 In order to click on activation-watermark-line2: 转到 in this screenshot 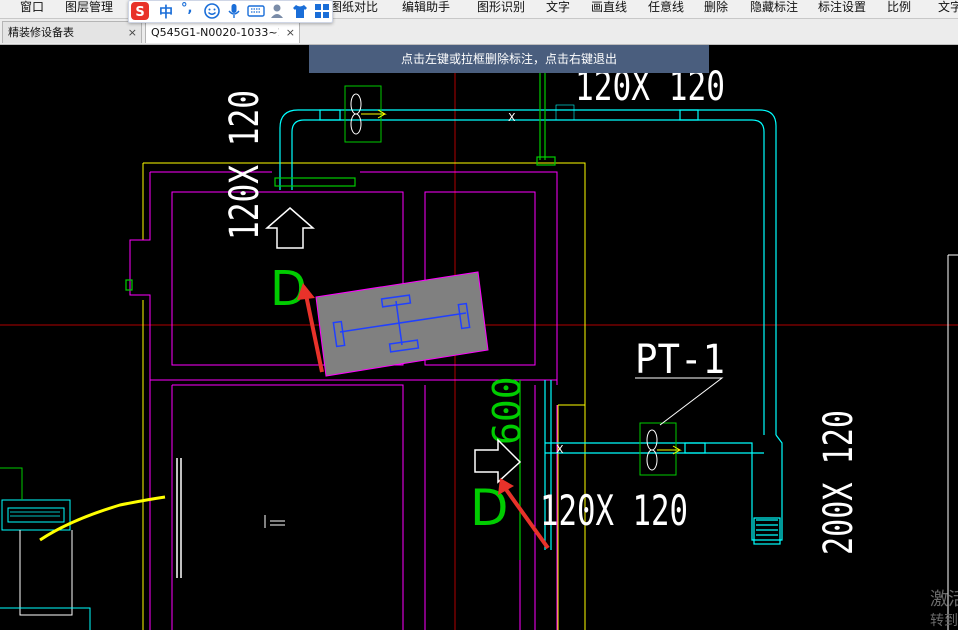, I will do `click(944, 621)`.